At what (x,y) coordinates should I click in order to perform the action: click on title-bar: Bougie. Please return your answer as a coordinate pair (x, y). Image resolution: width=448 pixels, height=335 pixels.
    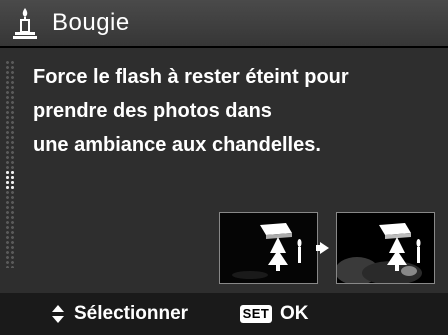
    Looking at the image, I should click on (224, 24).